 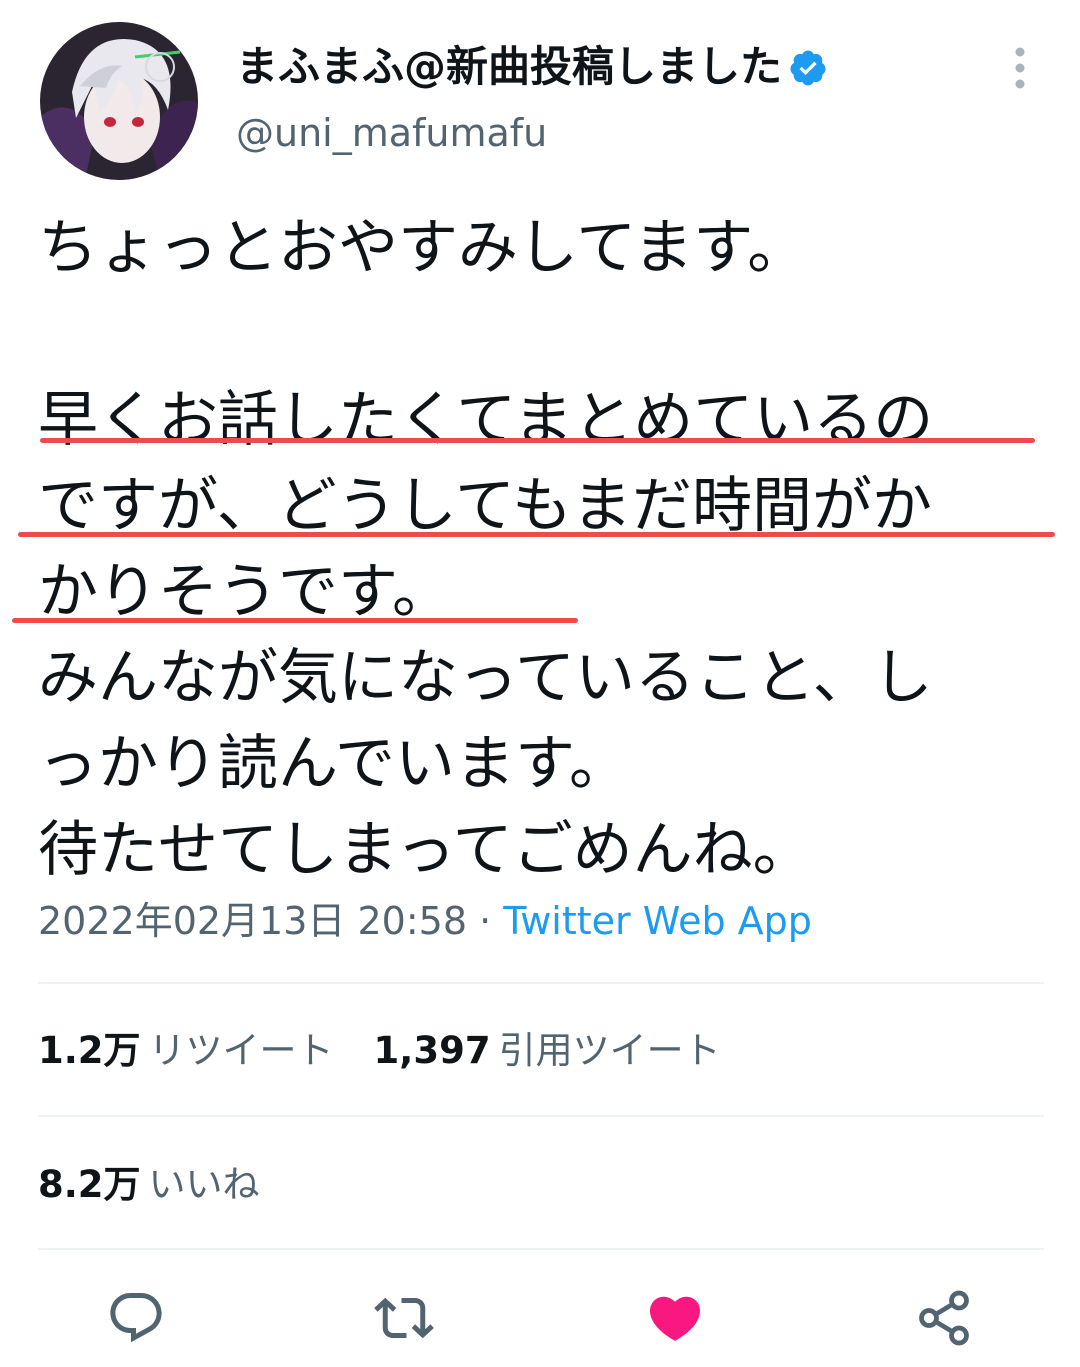 I want to click on retweets-count: 1.2万, so click(x=89, y=1050).